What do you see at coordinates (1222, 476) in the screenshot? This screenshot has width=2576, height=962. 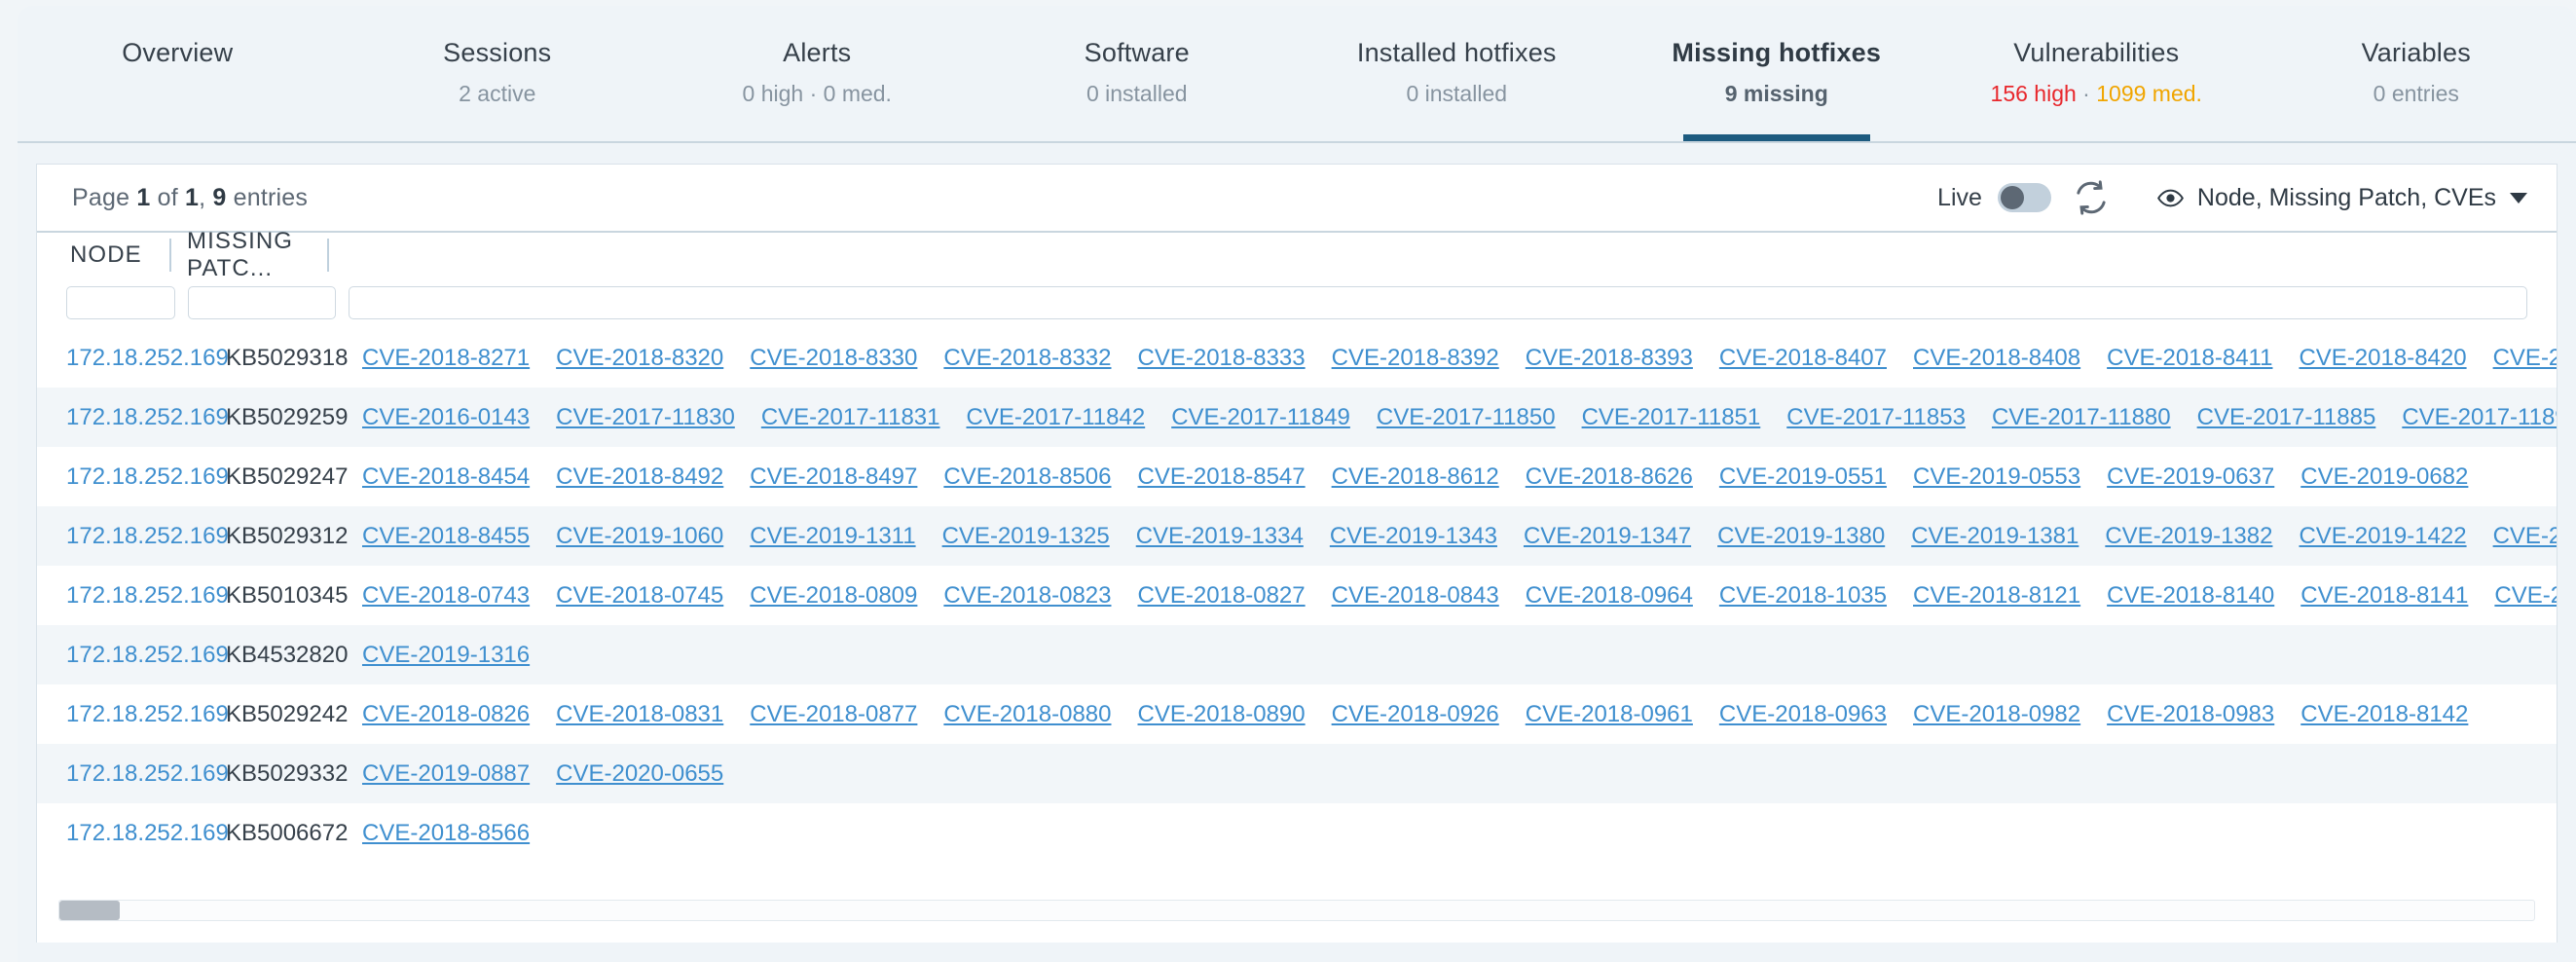 I see `cve-link: CVE-2018-8547` at bounding box center [1222, 476].